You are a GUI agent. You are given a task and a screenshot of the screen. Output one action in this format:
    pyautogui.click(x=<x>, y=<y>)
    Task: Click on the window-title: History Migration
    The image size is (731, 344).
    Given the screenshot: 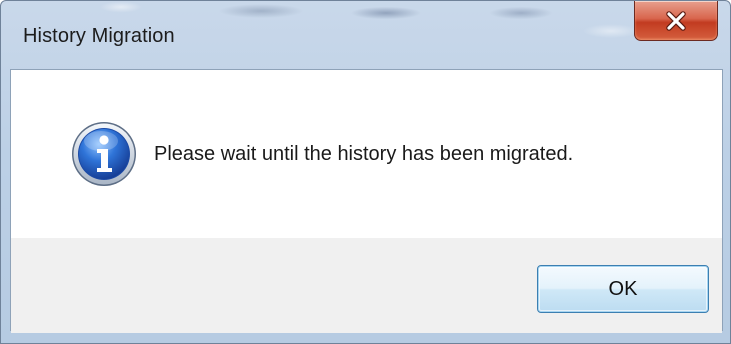 What is the action you would take?
    pyautogui.click(x=99, y=36)
    